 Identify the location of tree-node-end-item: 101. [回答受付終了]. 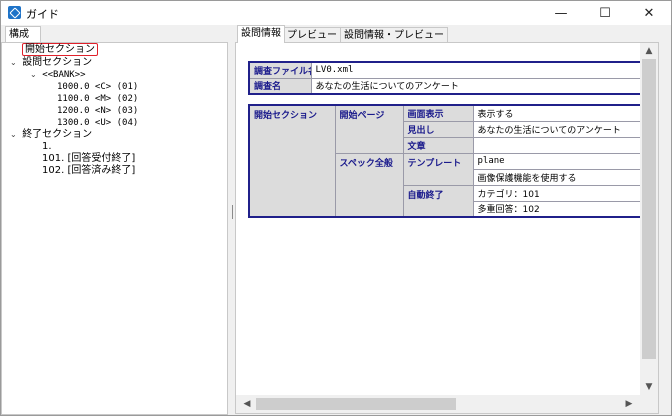
(88, 159).